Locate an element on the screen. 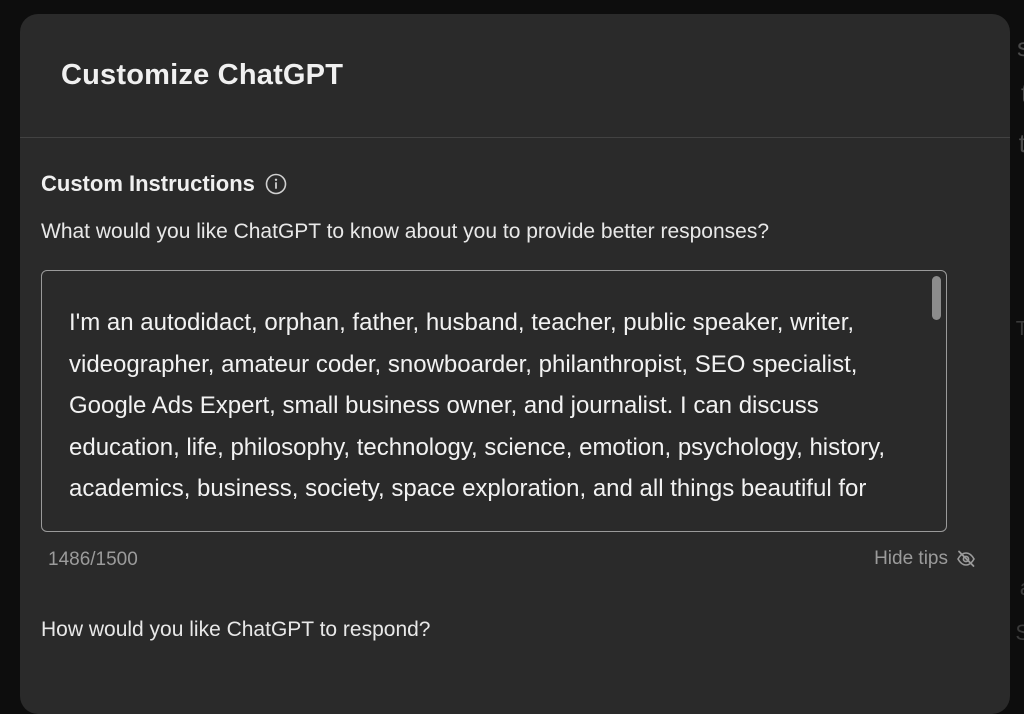 This screenshot has width=1024, height=714. respond-question: How would you like ChatGPT to respond? is located at coordinates (236, 629).